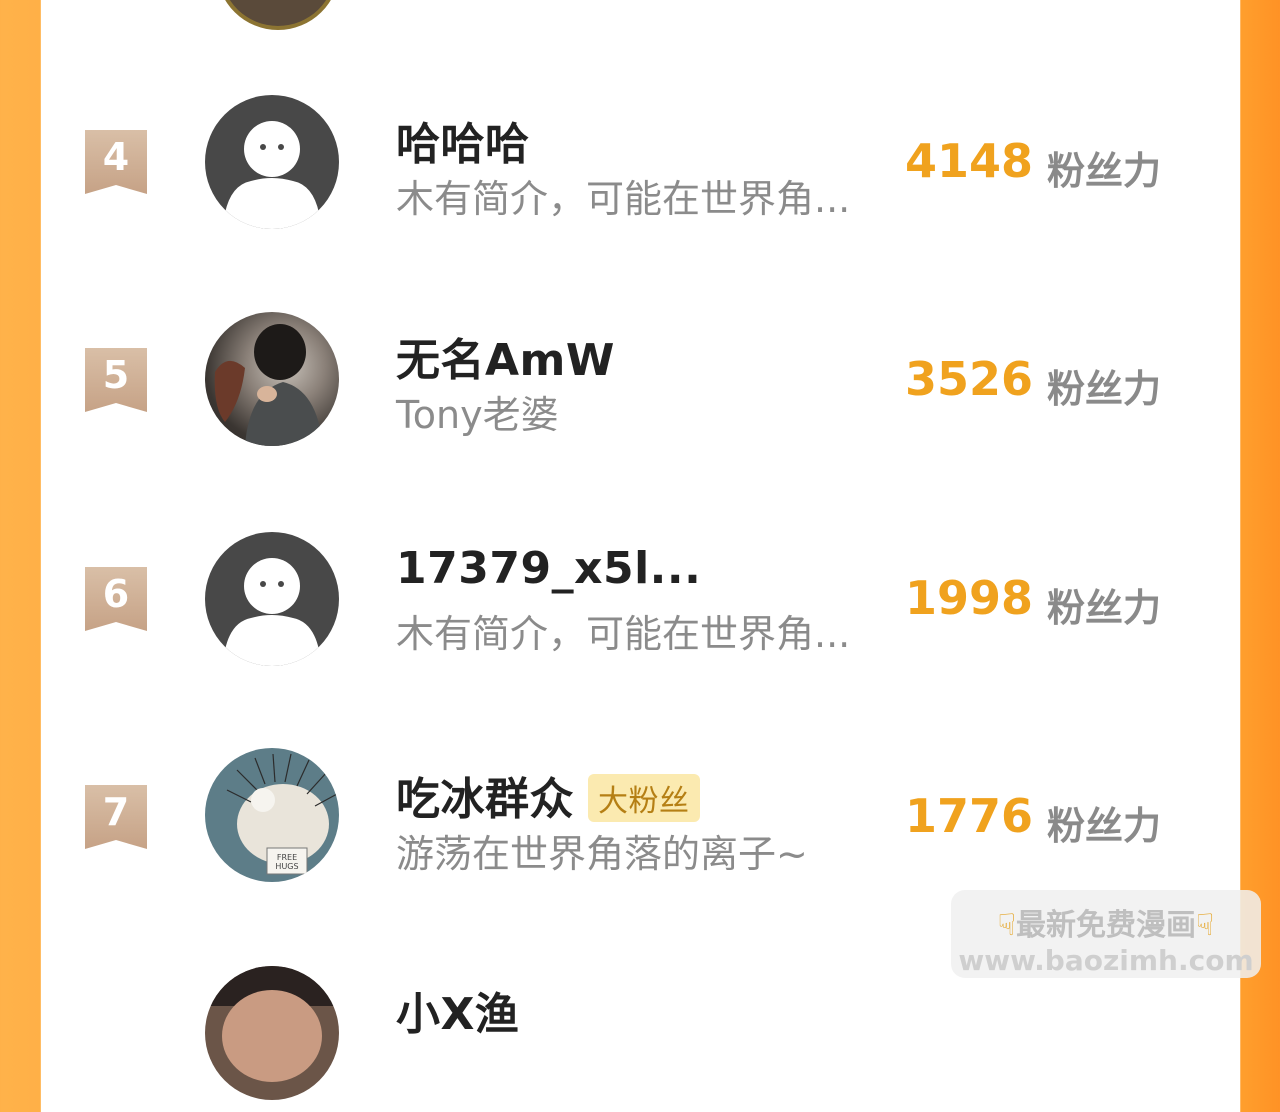  What do you see at coordinates (116, 380) in the screenshot?
I see `rank-ribbon: 5` at bounding box center [116, 380].